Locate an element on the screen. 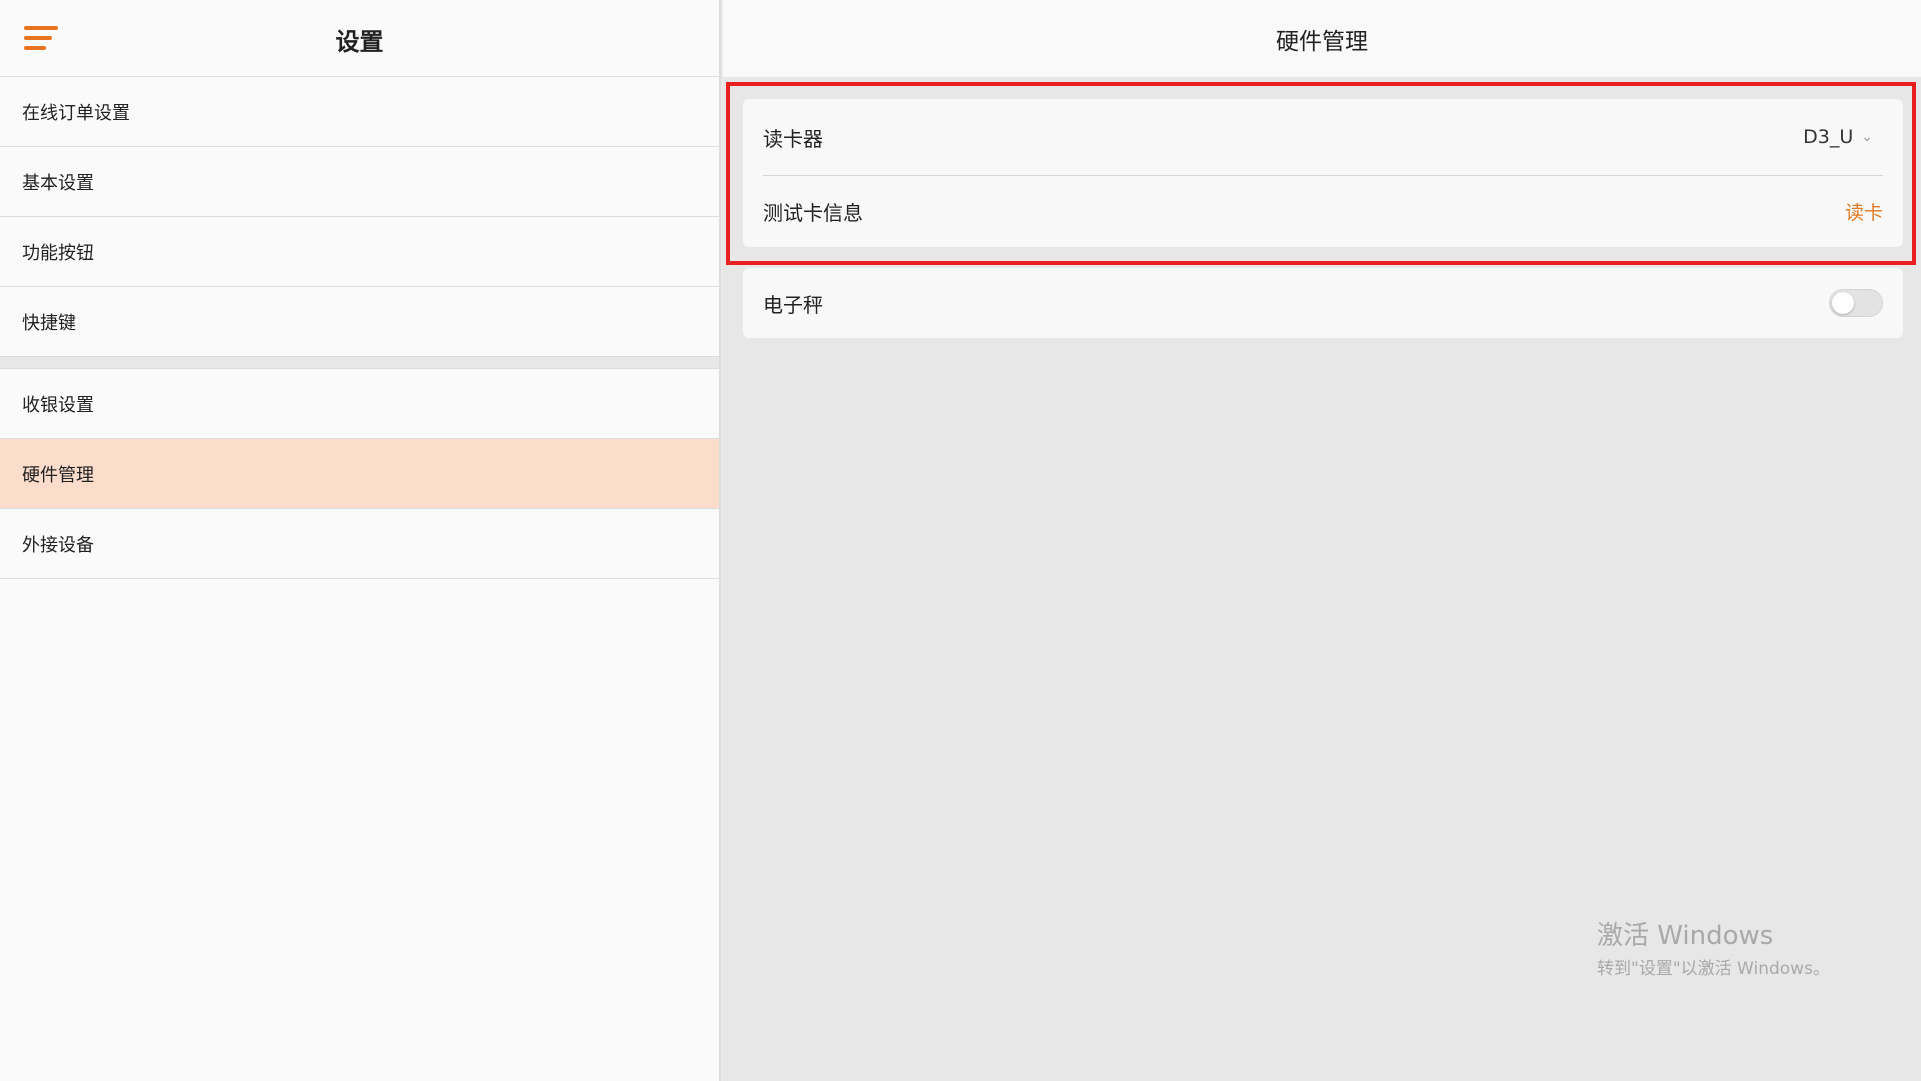  chevron-down-icon: ⌄ is located at coordinates (1867, 137).